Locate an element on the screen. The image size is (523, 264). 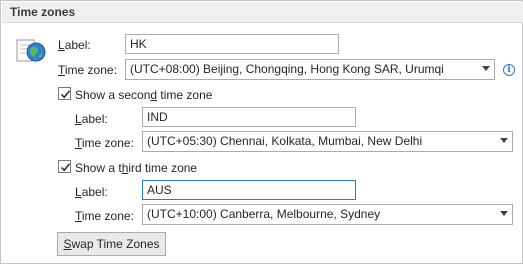
third-label-input: AUS is located at coordinates (249, 190).